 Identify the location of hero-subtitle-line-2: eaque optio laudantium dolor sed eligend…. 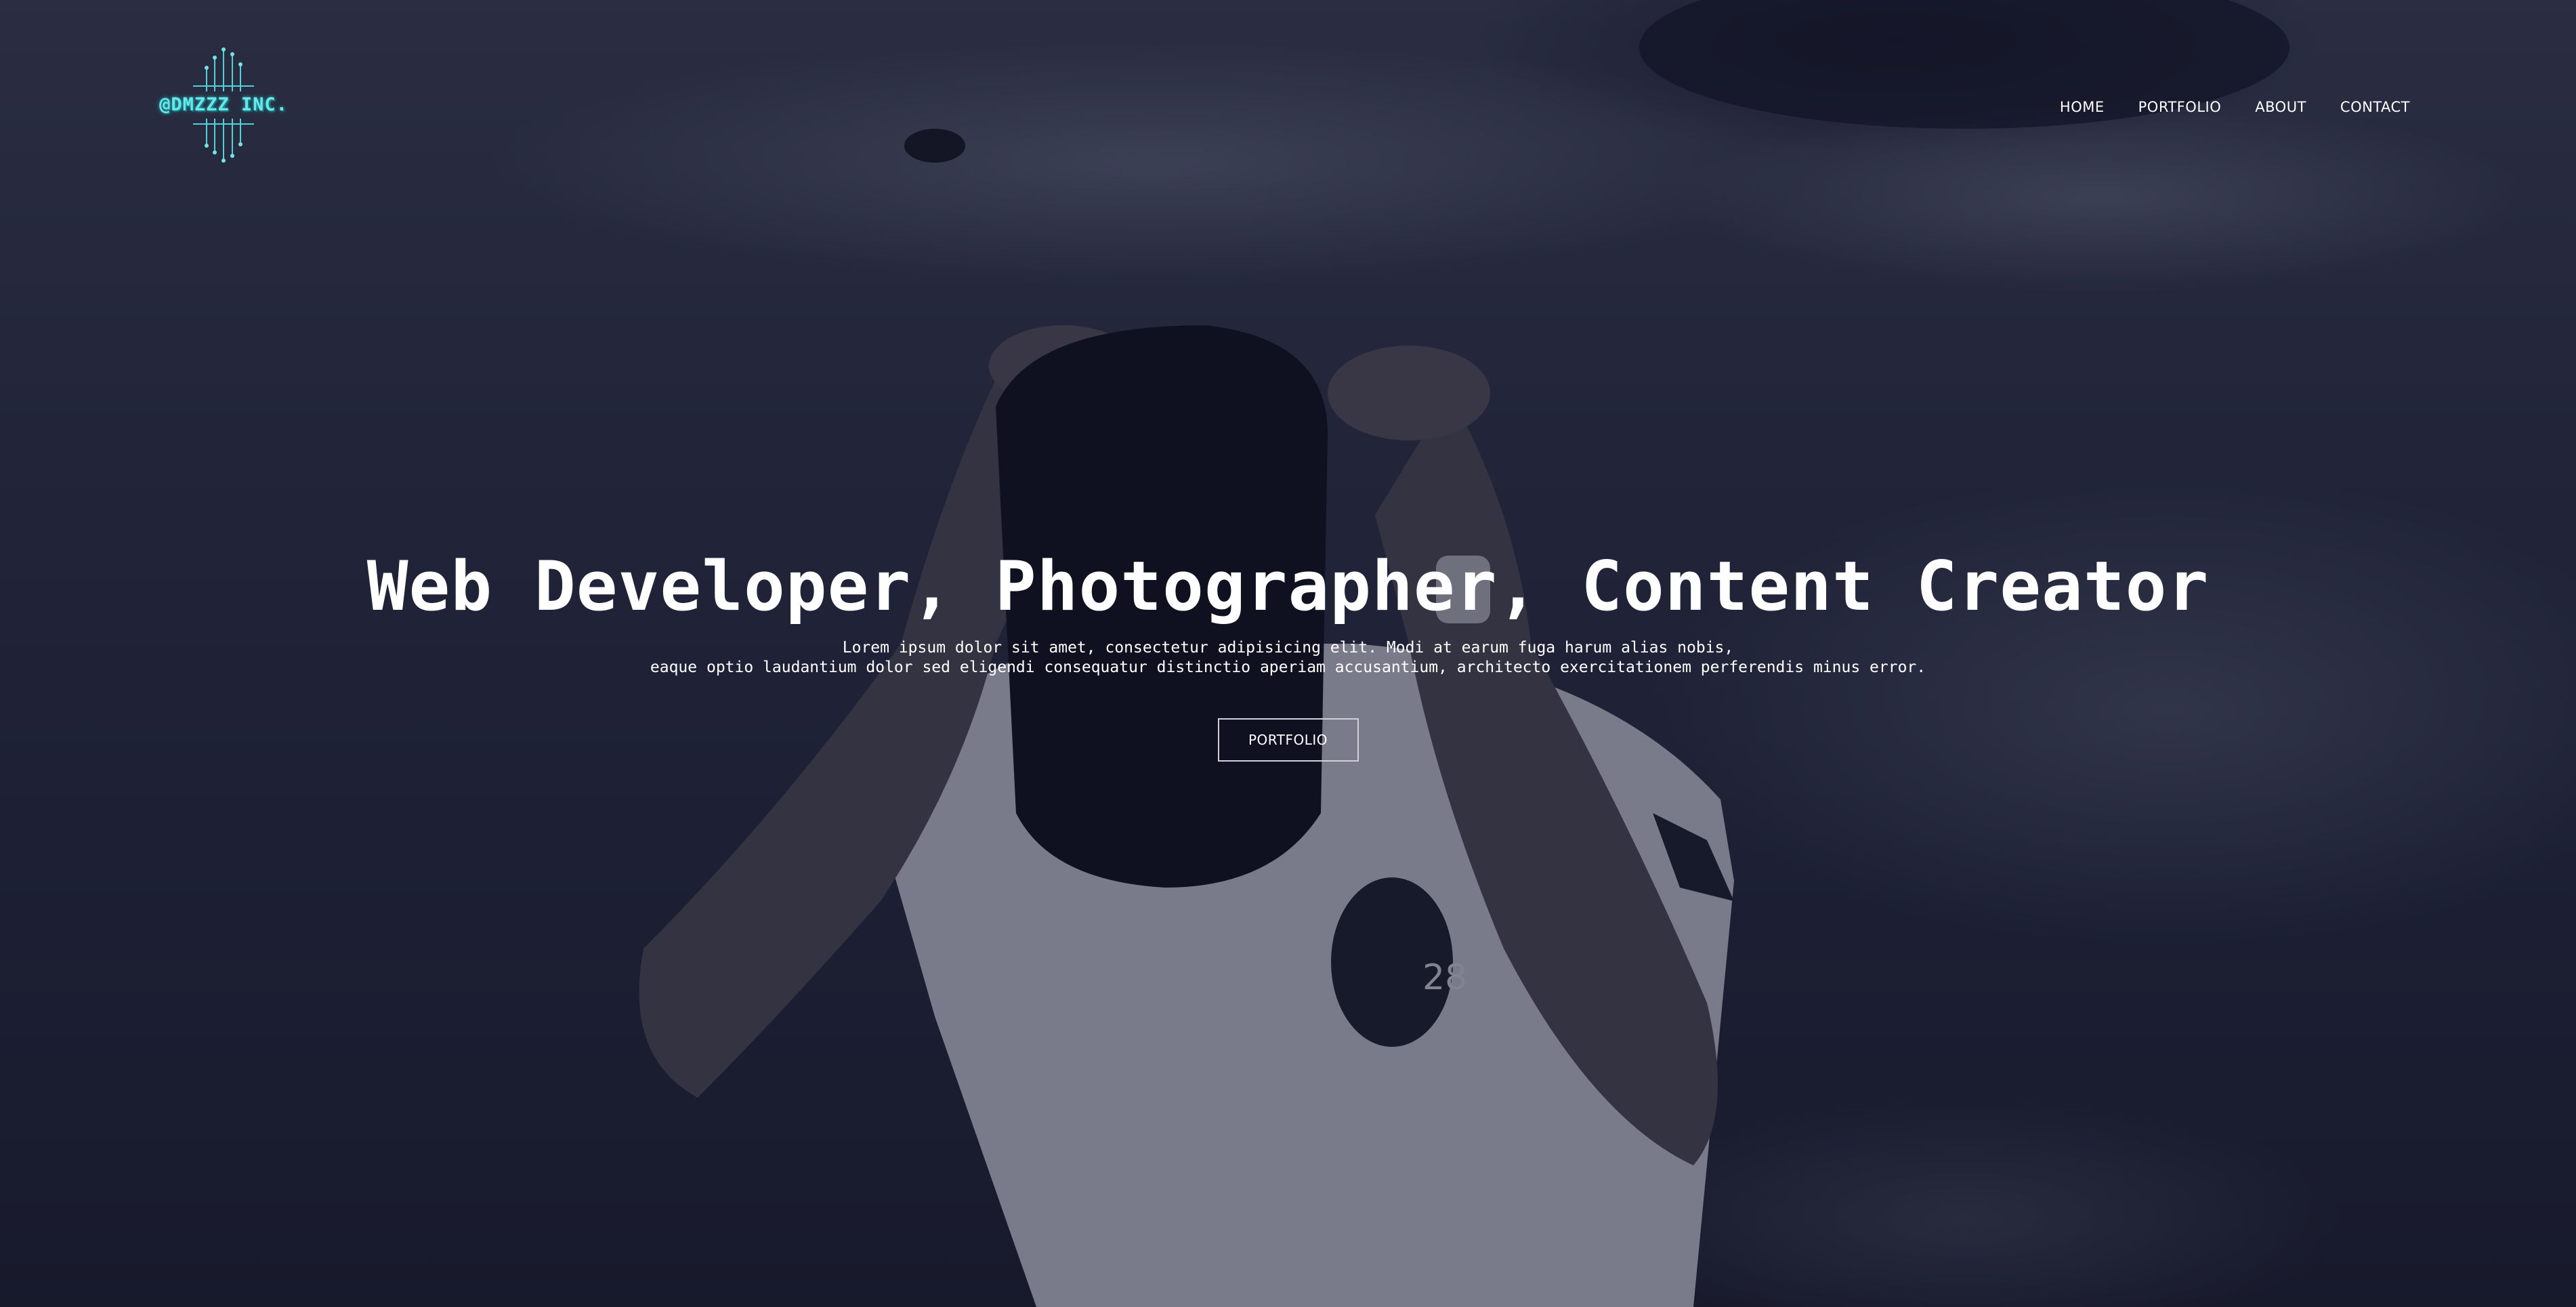
(1288, 667).